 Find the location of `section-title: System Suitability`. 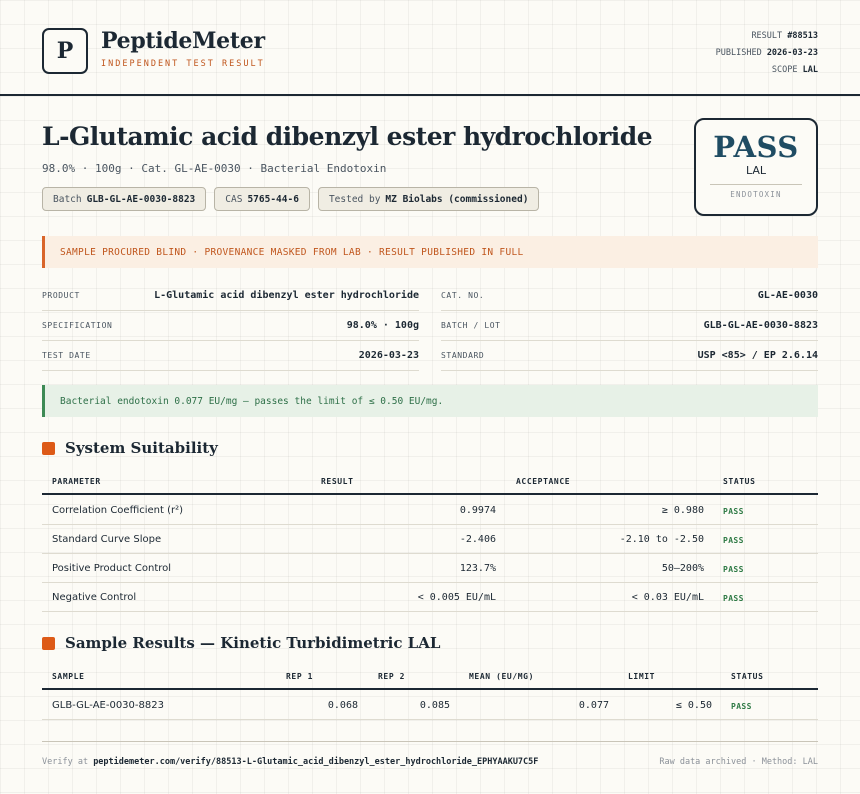

section-title: System Suitability is located at coordinates (141, 448).